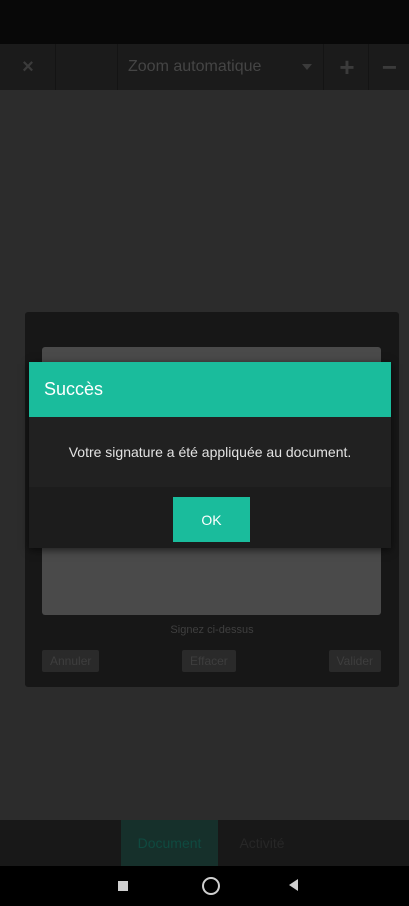 This screenshot has width=409, height=906. Describe the element at coordinates (71, 661) in the screenshot. I see `cancel-button: Annuler` at that location.